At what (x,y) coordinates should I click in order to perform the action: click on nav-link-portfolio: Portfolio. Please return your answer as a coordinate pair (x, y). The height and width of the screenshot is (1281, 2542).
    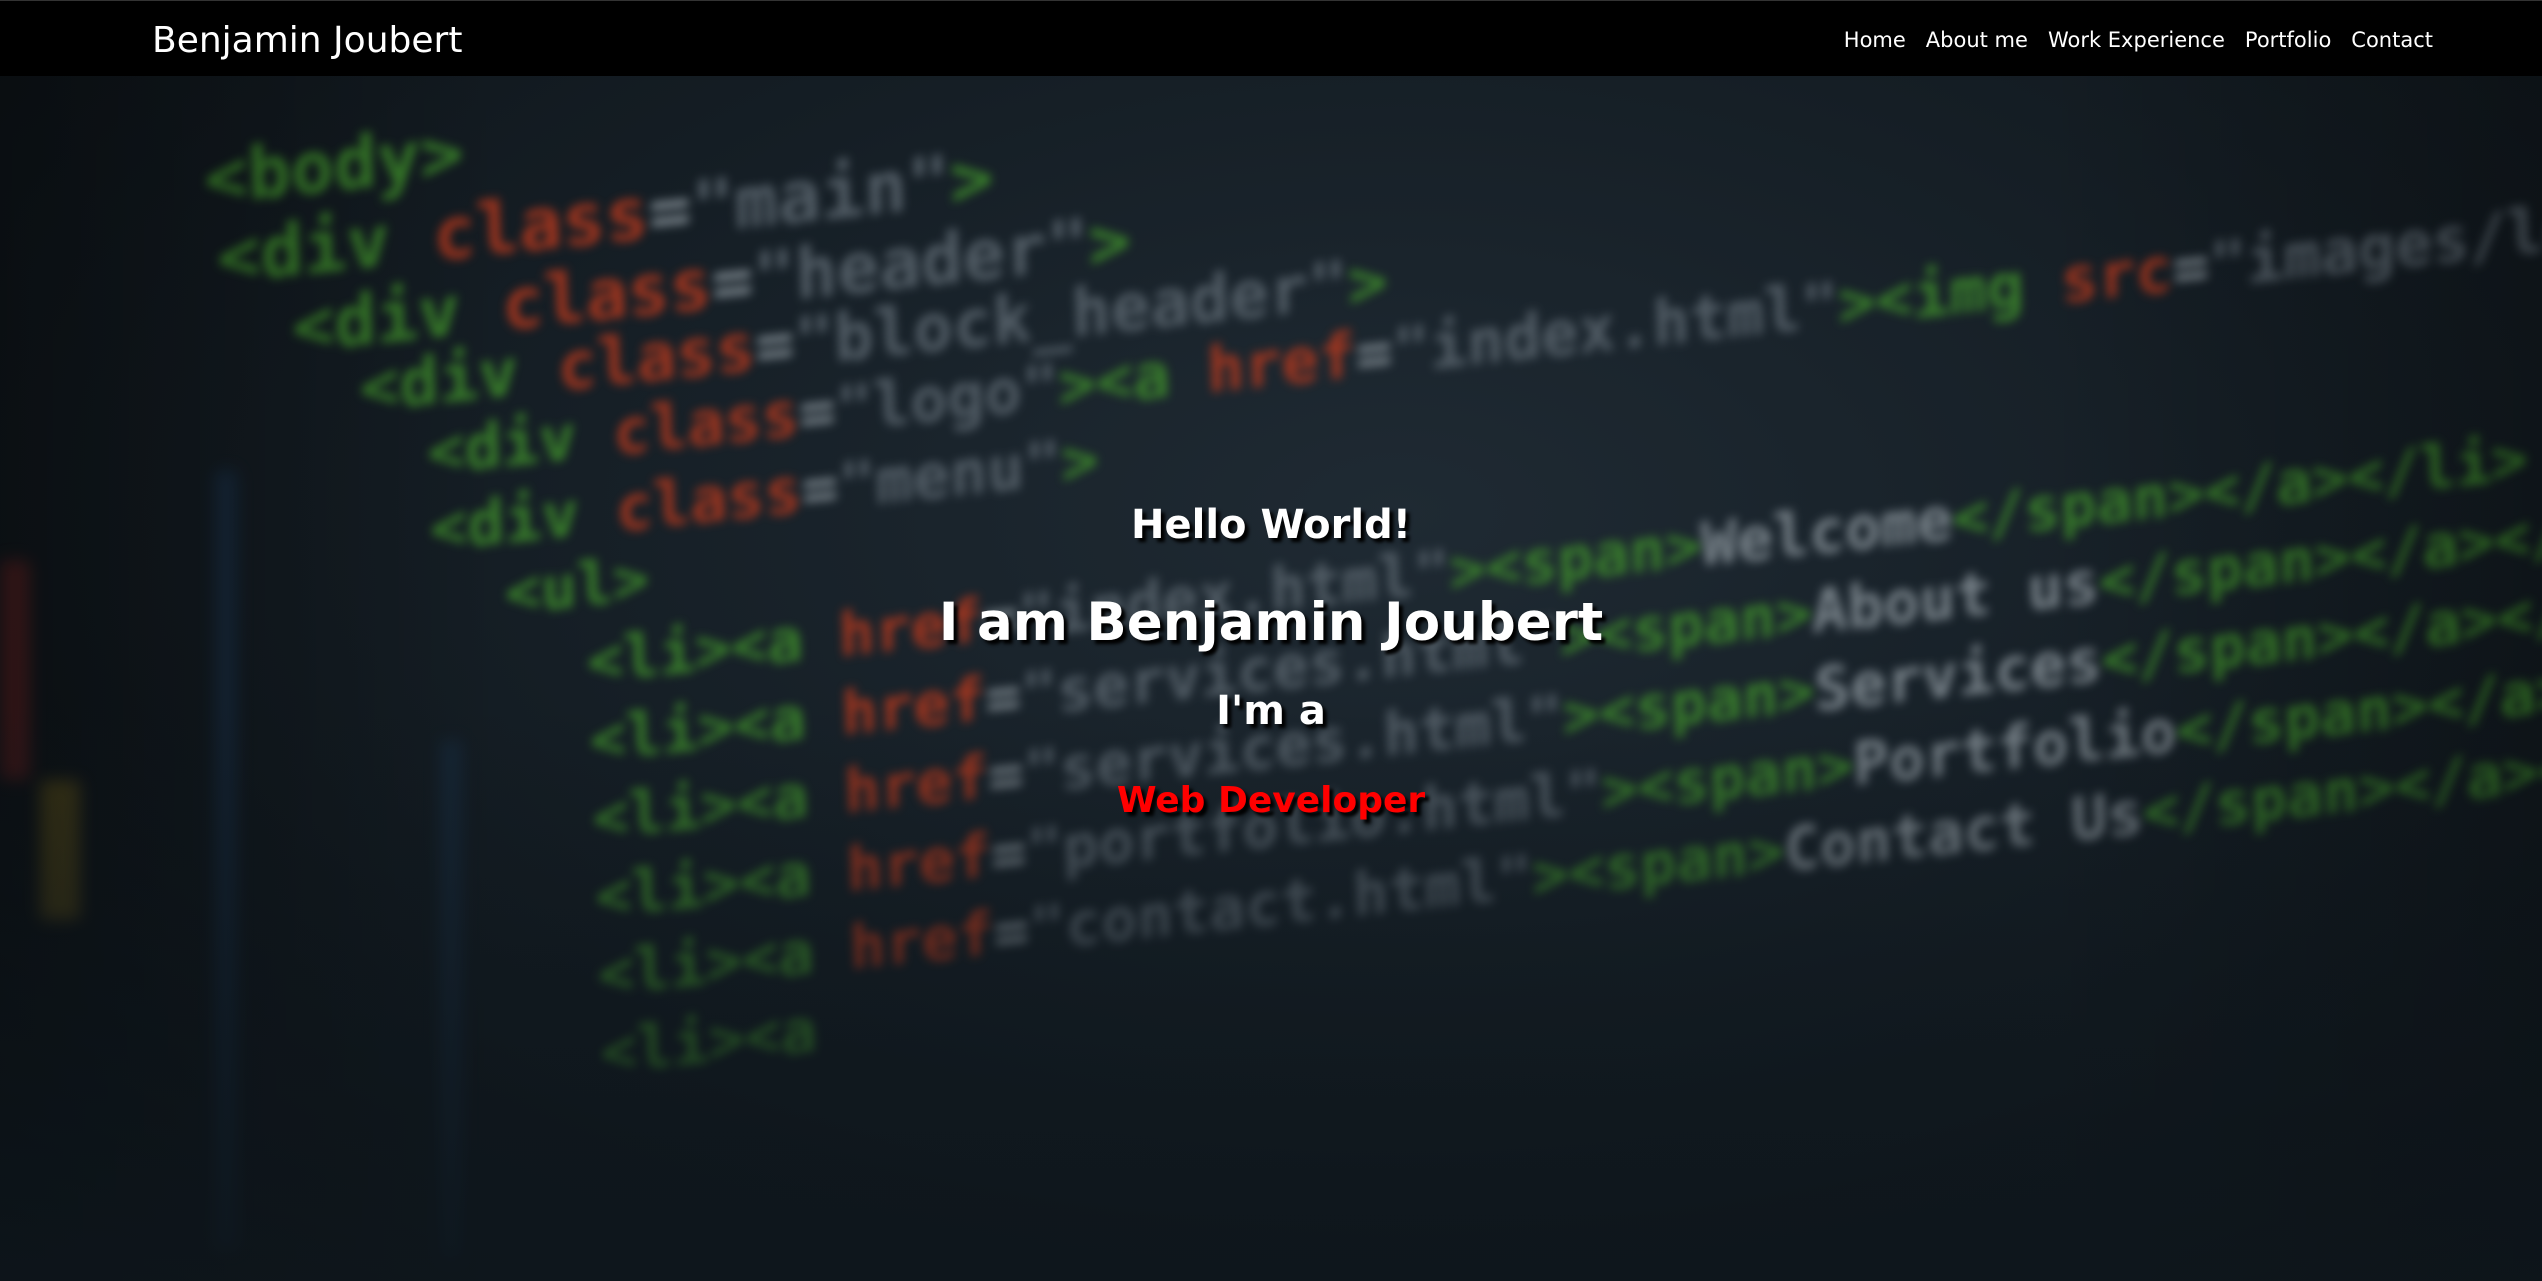
    Looking at the image, I should click on (2288, 40).